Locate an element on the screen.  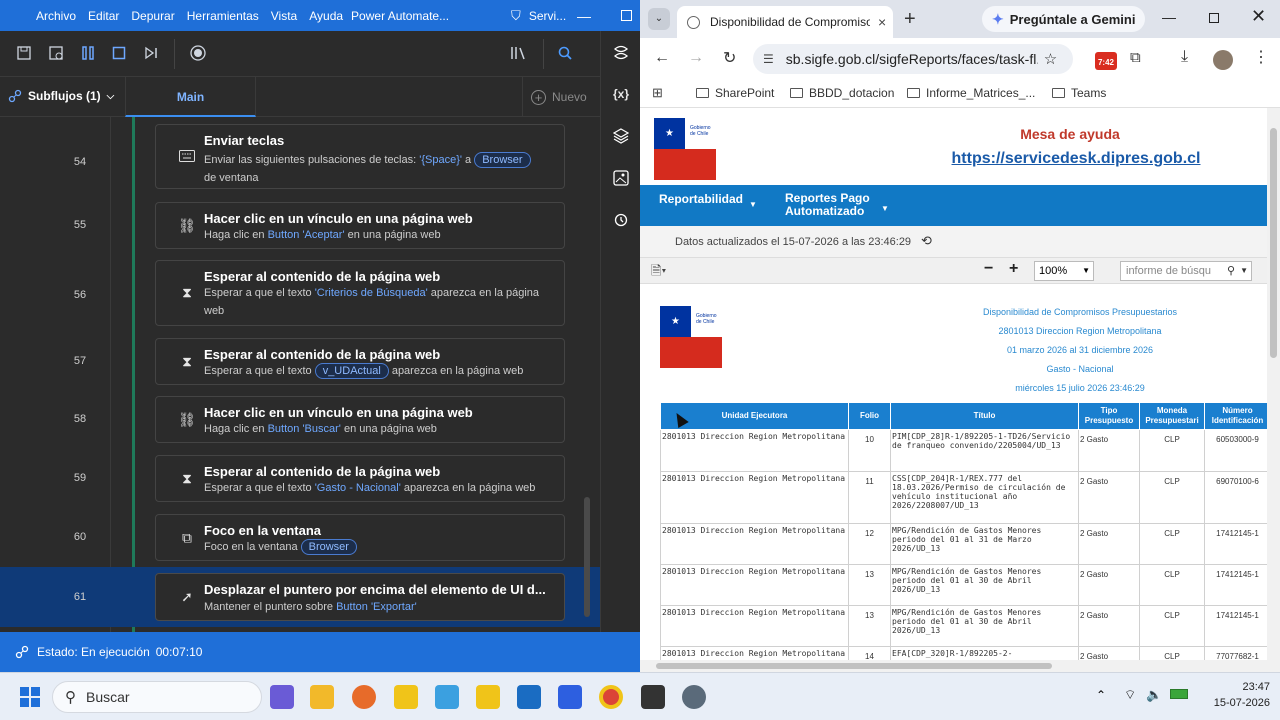
refresh-icon: ⟲ is located at coordinates (926, 241).